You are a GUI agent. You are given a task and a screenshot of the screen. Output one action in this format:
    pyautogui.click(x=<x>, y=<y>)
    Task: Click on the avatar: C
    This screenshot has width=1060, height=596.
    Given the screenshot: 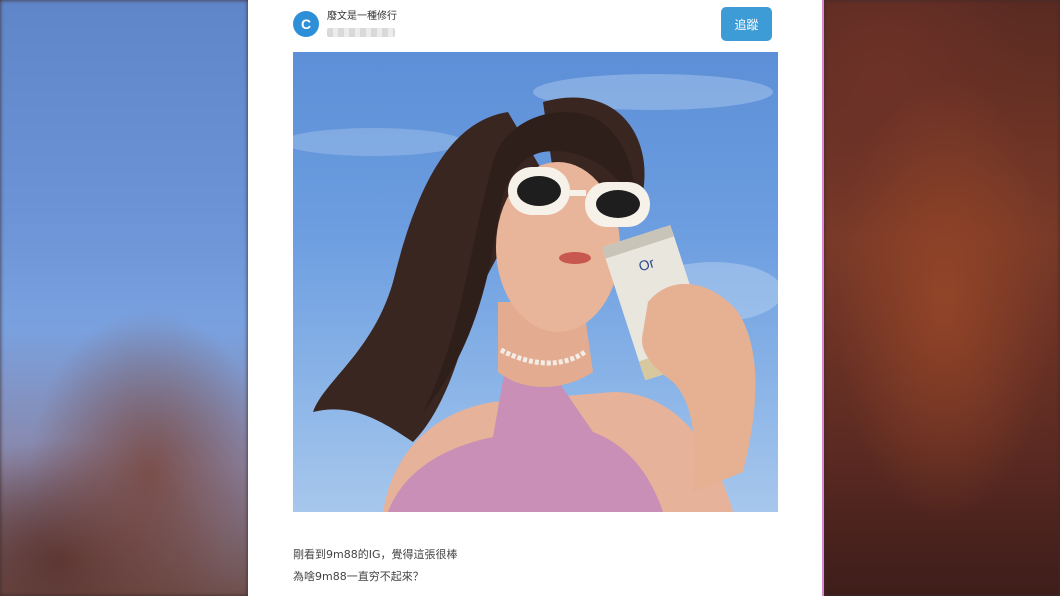 What is the action you would take?
    pyautogui.click(x=306, y=23)
    